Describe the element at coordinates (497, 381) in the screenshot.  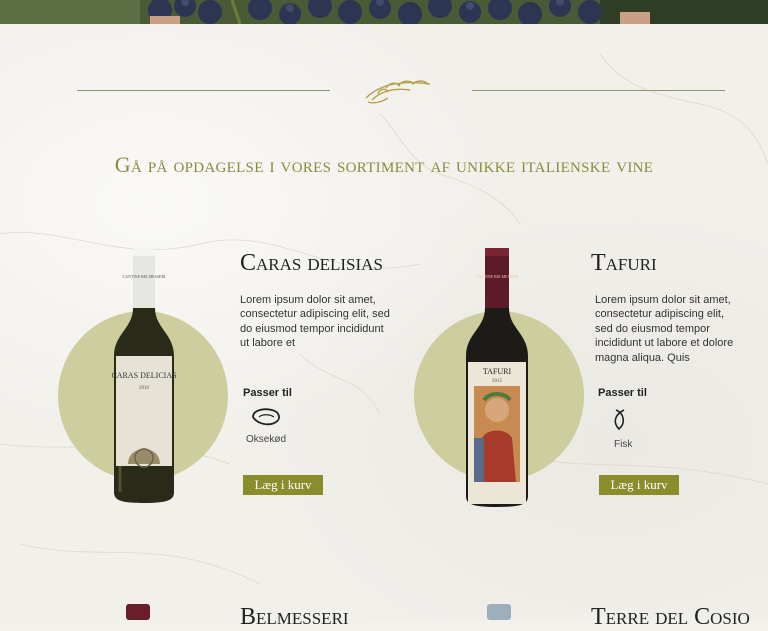
I see `bottle-label-year: 2015` at that location.